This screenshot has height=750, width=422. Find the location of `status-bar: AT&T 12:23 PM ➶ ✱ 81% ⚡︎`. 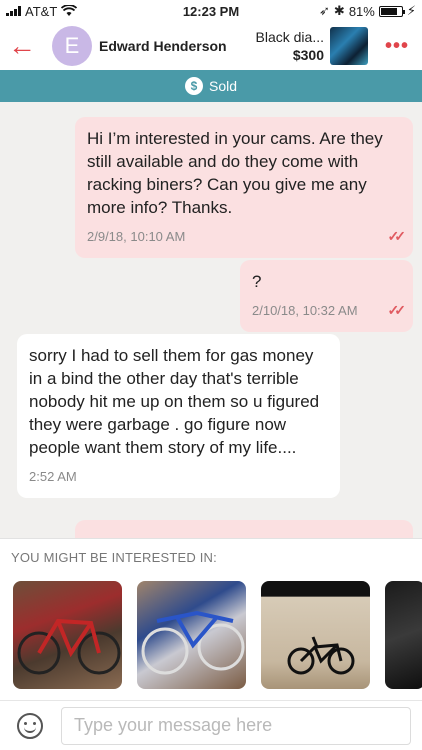

status-bar: AT&T 12:23 PM ➶ ✱ 81% ⚡︎ is located at coordinates (211, 11).